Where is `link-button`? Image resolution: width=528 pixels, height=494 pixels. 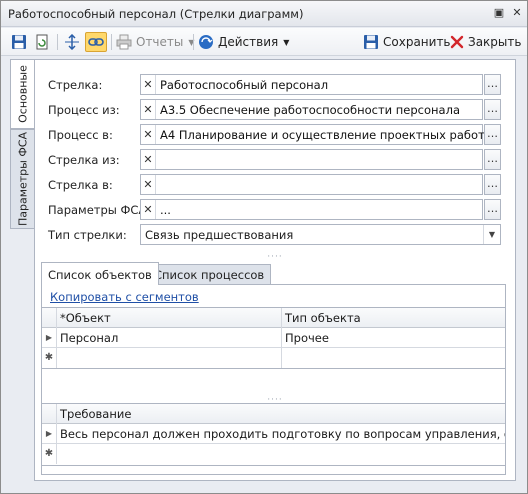 link-button is located at coordinates (96, 42).